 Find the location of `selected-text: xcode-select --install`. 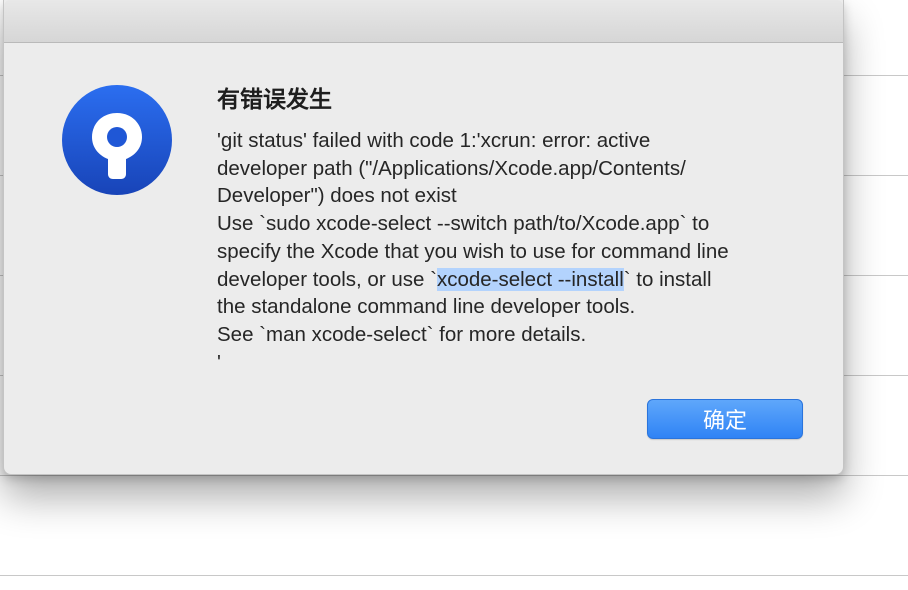

selected-text: xcode-select --install is located at coordinates (530, 279).